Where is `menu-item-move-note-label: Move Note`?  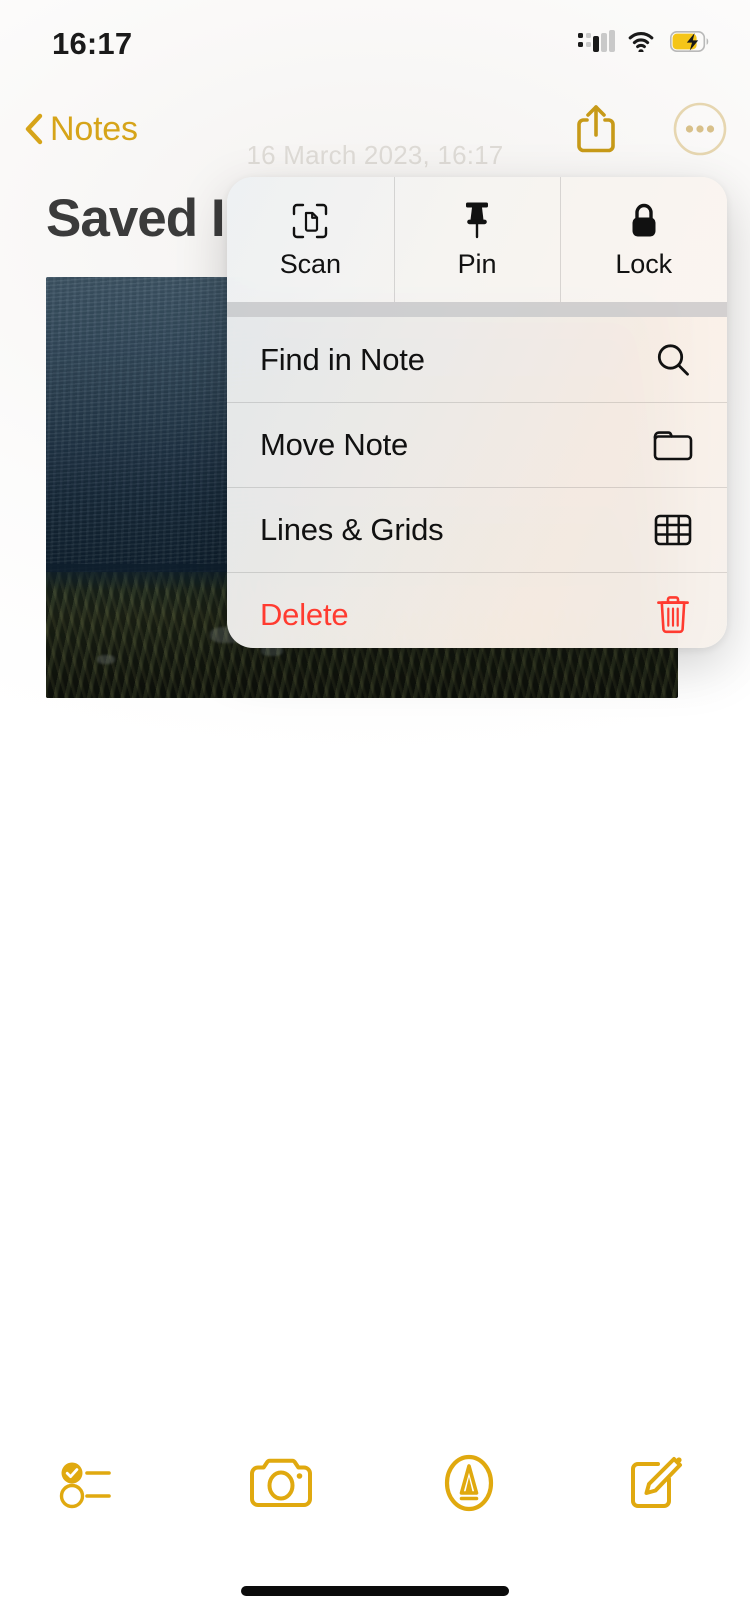 menu-item-move-note-label: Move Note is located at coordinates (334, 444).